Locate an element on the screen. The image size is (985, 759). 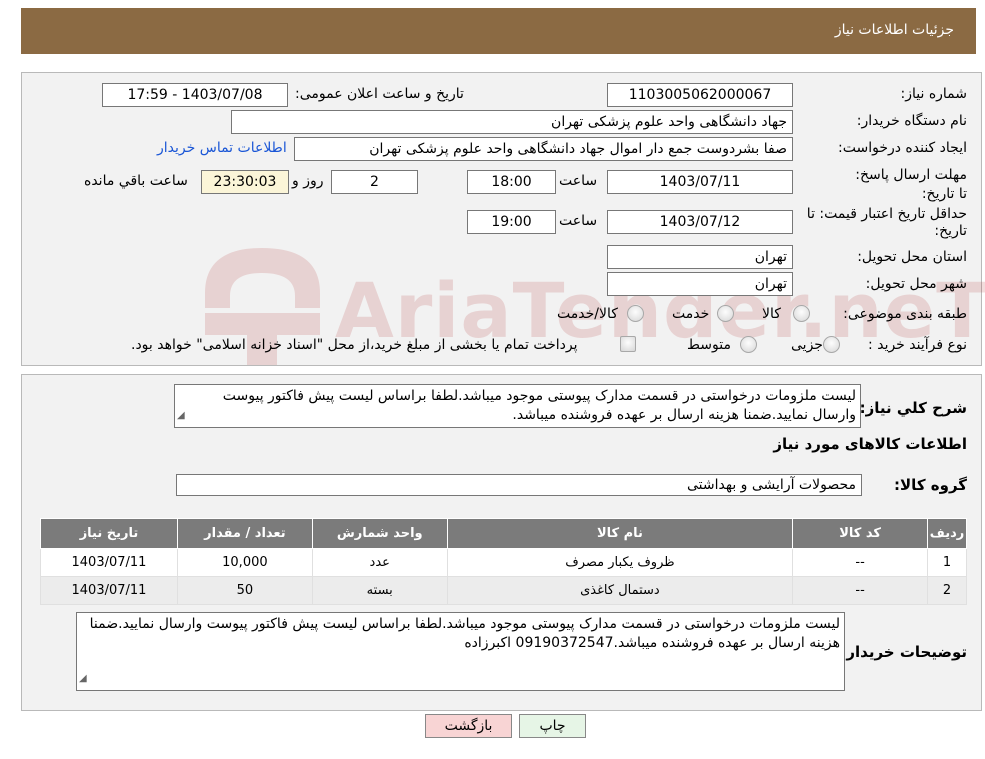
category-both-label: کالا/خدمت is located at coordinates (587, 314).